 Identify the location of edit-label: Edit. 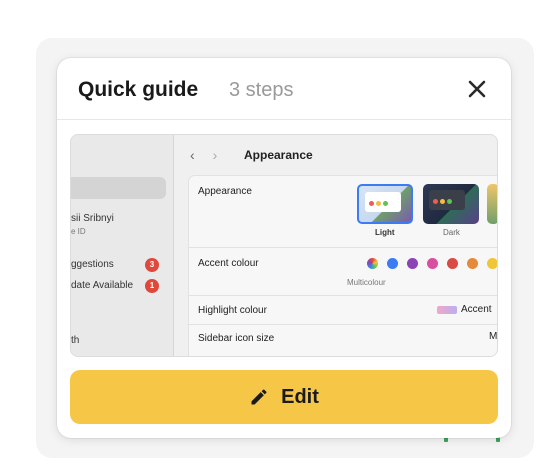
(300, 396).